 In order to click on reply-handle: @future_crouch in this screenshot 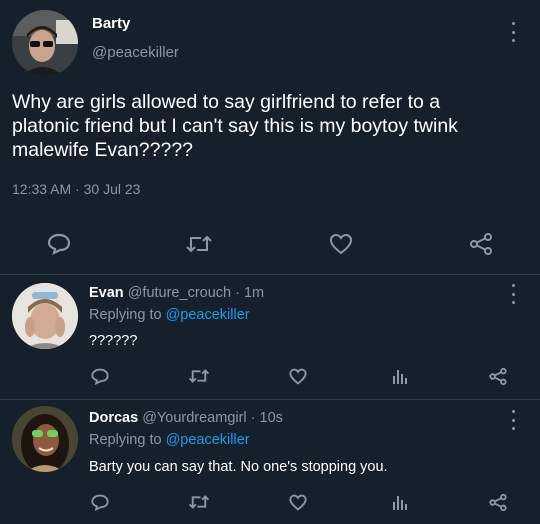, I will do `click(179, 293)`.